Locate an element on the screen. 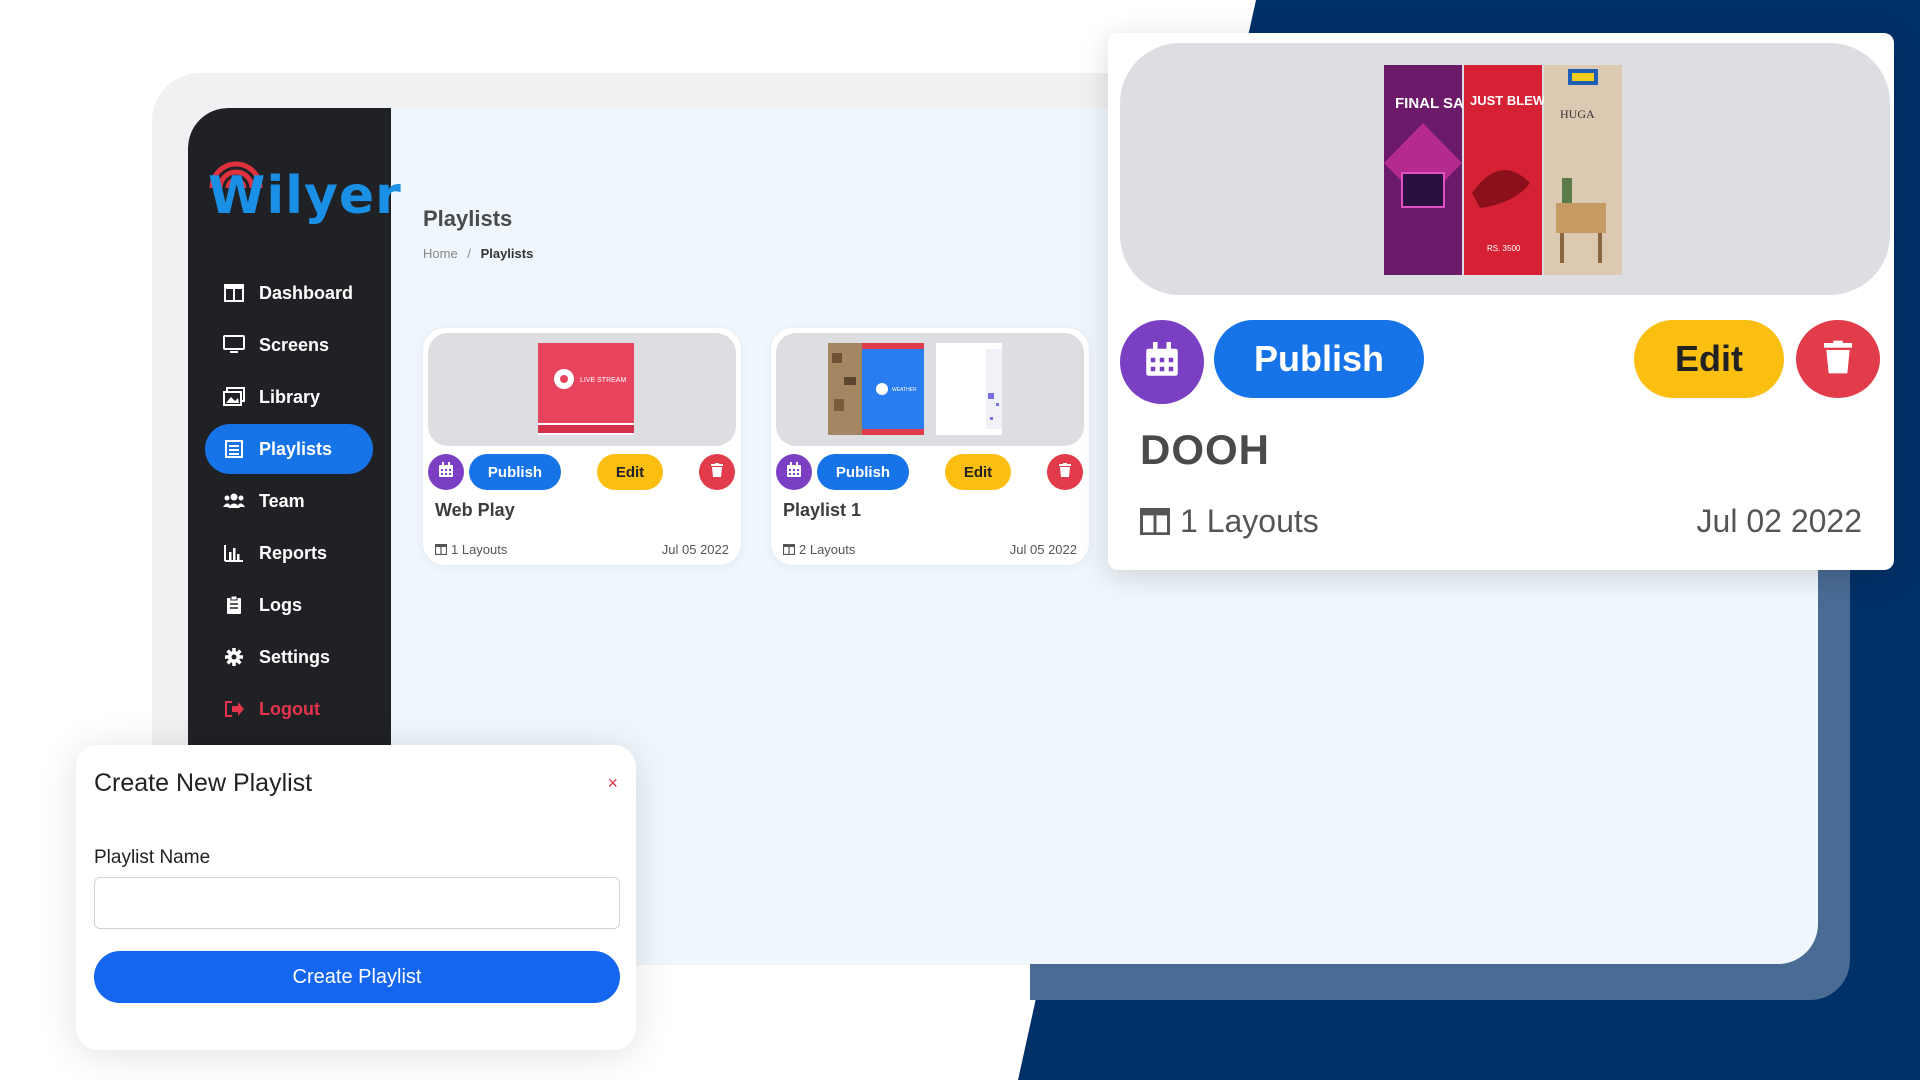  playlist-thumbnail: WEATHER is located at coordinates (930, 389).